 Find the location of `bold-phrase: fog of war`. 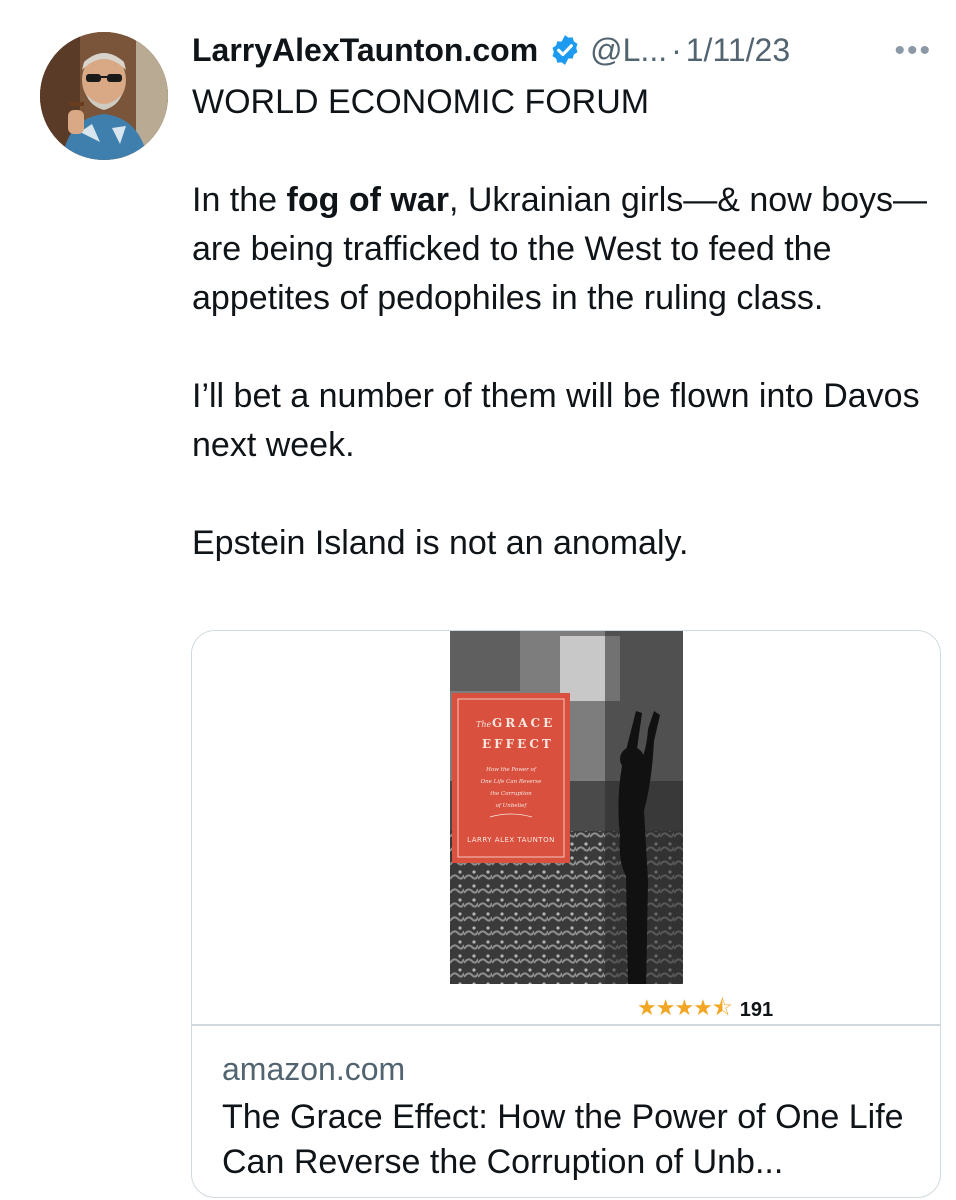

bold-phrase: fog of war is located at coordinates (367, 200).